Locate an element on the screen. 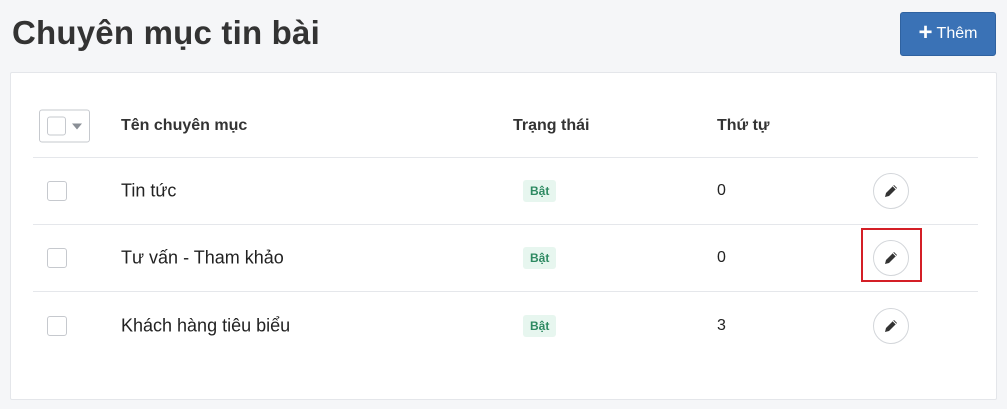 The height and width of the screenshot is (409, 1007). add-button-label: Thêm is located at coordinates (957, 33).